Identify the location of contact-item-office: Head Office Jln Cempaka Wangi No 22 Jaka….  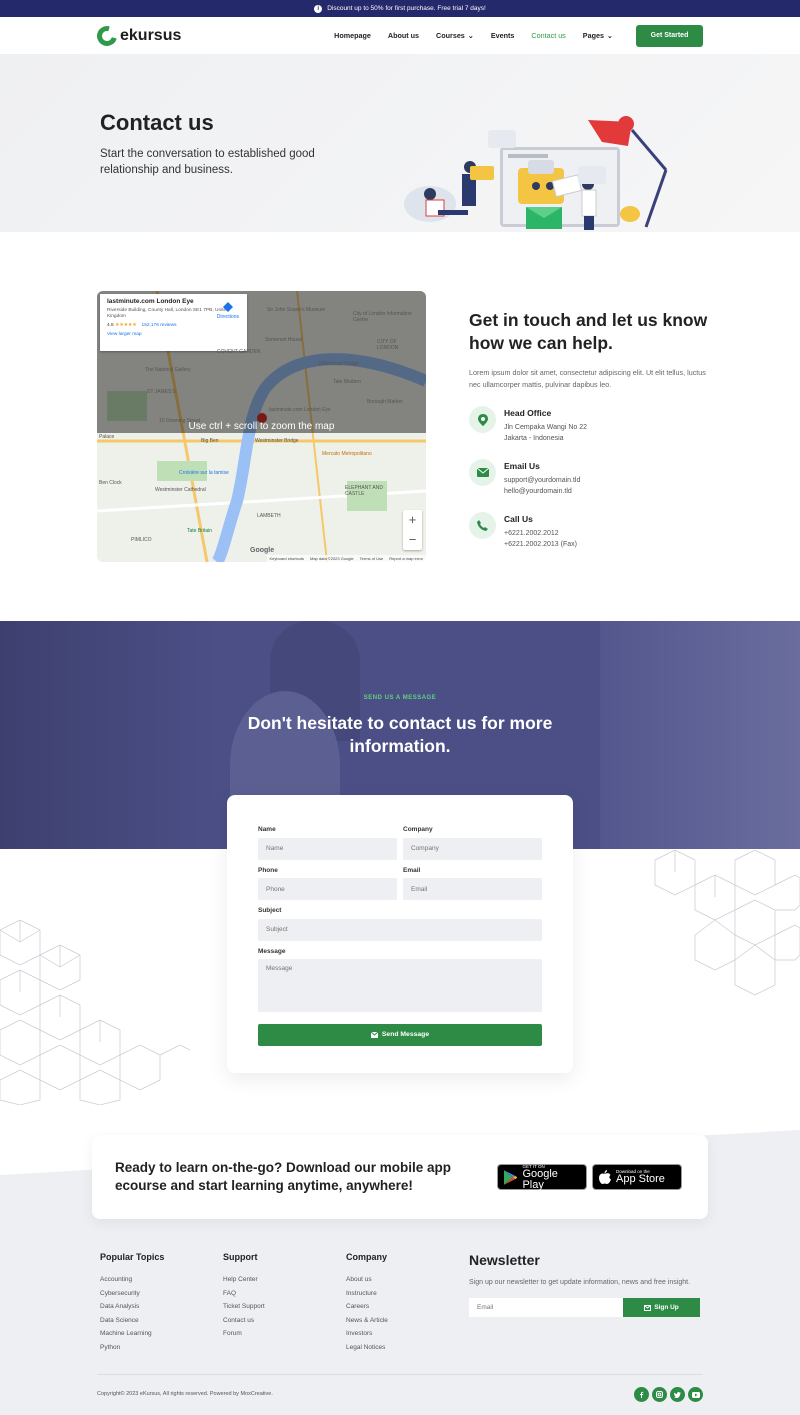
(589, 425).